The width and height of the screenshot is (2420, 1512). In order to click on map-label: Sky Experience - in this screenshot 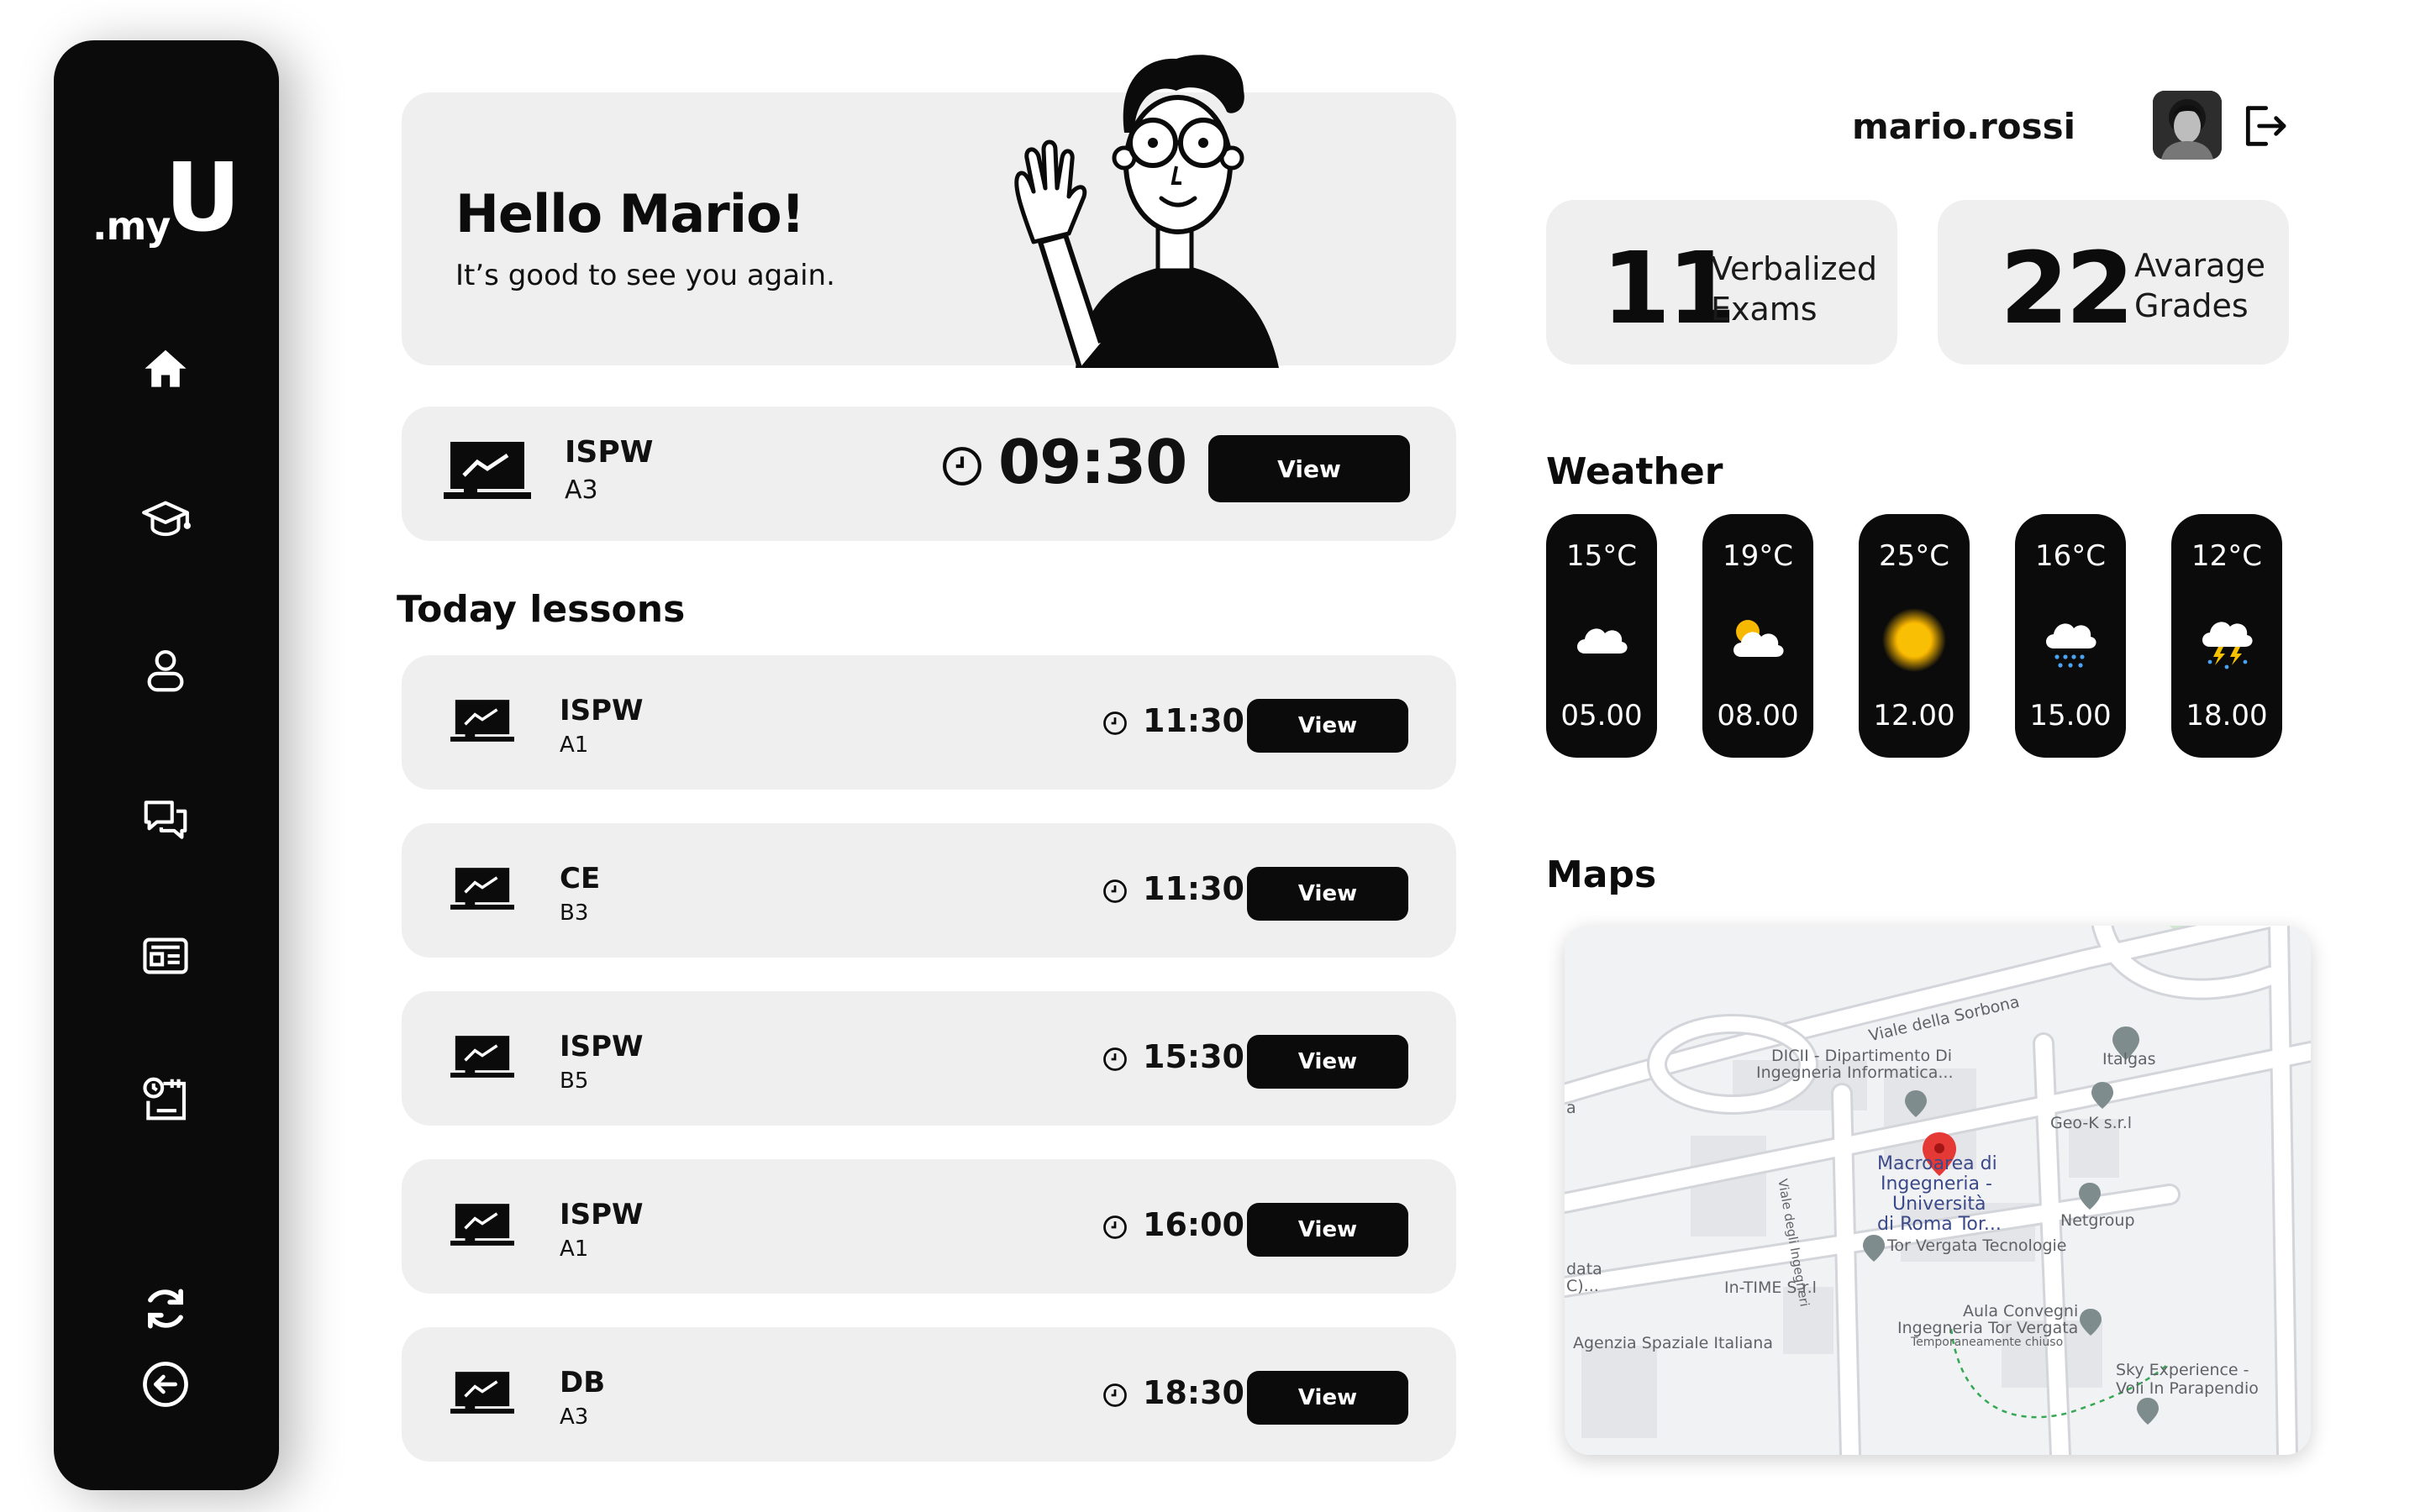, I will do `click(2182, 1370)`.